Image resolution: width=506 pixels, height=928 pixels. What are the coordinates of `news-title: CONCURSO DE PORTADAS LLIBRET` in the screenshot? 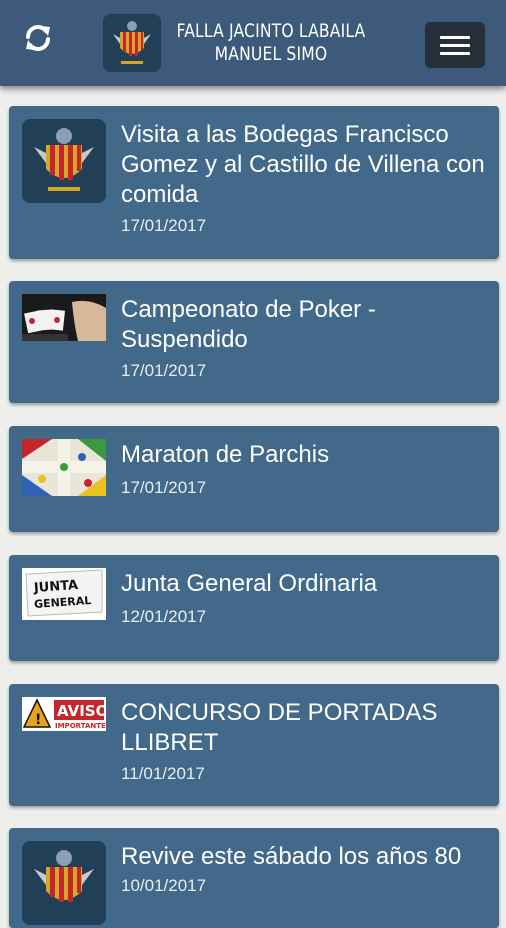 It's located at (279, 727).